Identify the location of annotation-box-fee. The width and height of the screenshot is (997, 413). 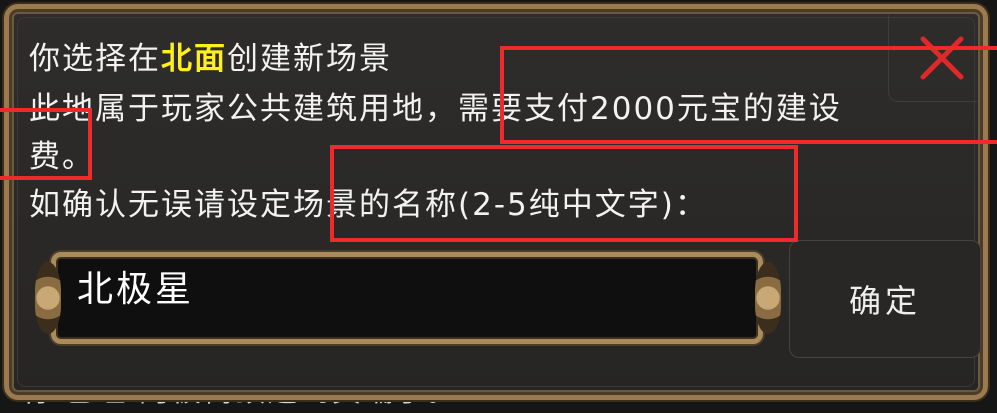
(46, 144).